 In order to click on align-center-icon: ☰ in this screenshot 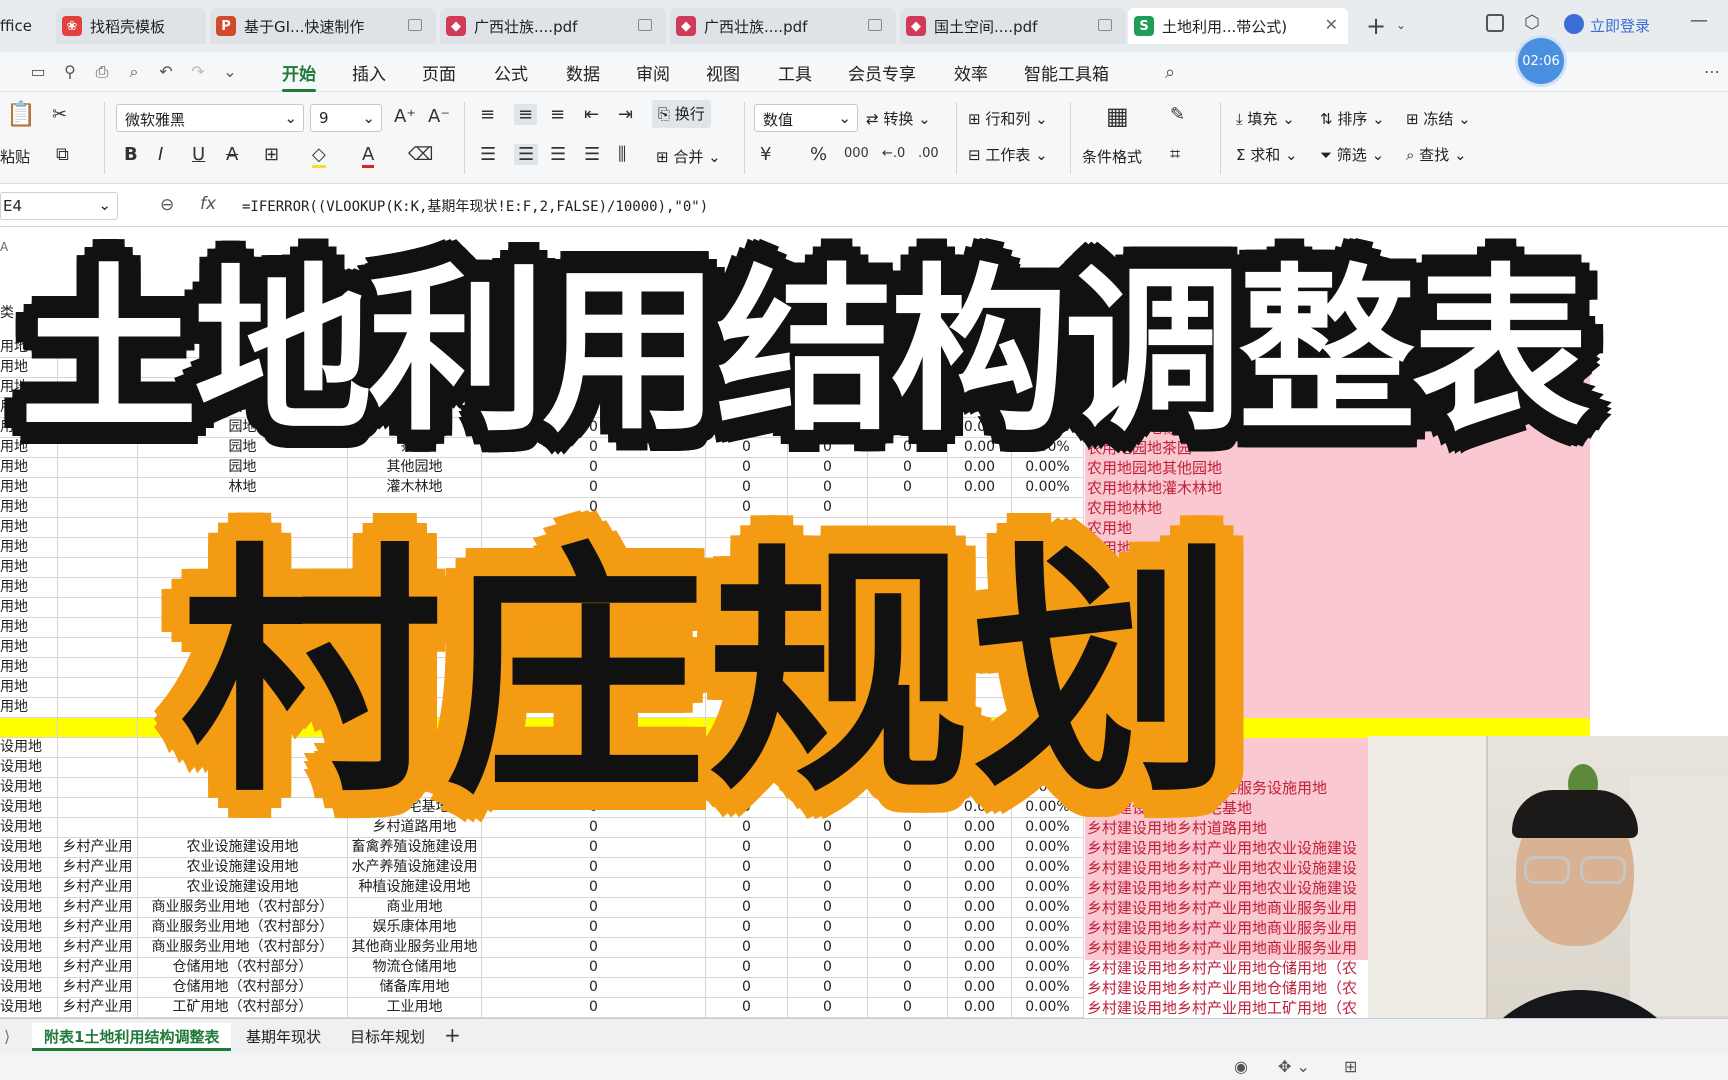, I will do `click(526, 154)`.